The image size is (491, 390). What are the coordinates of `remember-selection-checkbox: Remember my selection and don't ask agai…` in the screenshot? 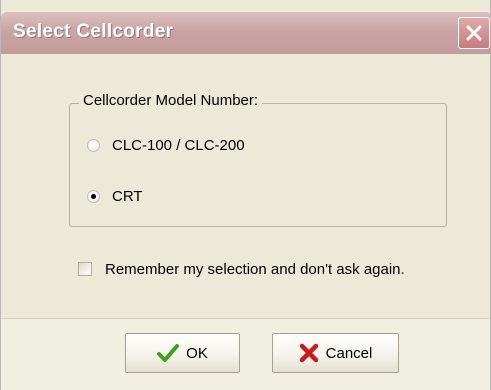 It's located at (241, 269).